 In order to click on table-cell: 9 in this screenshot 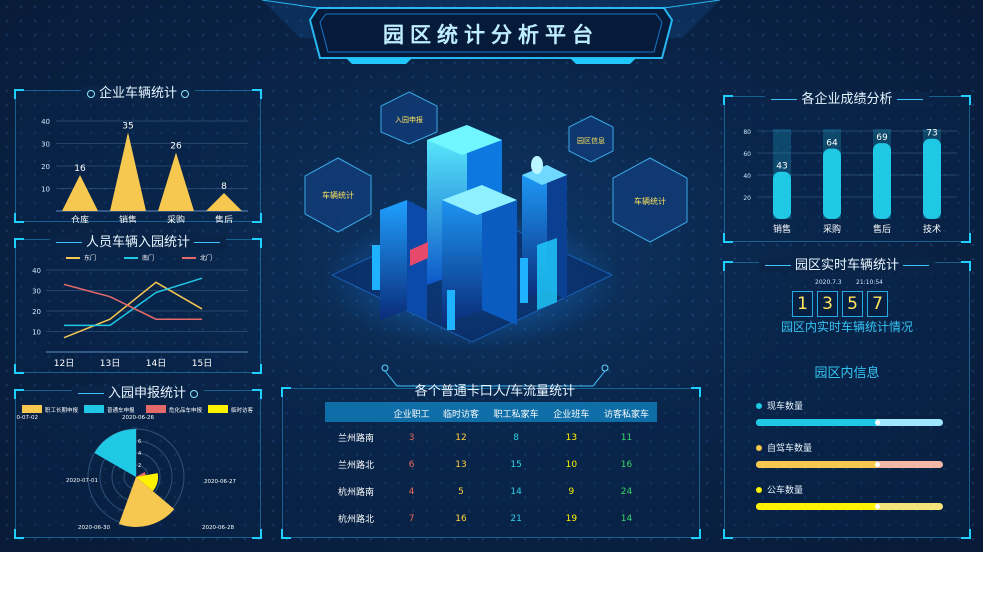, I will do `click(571, 491)`.